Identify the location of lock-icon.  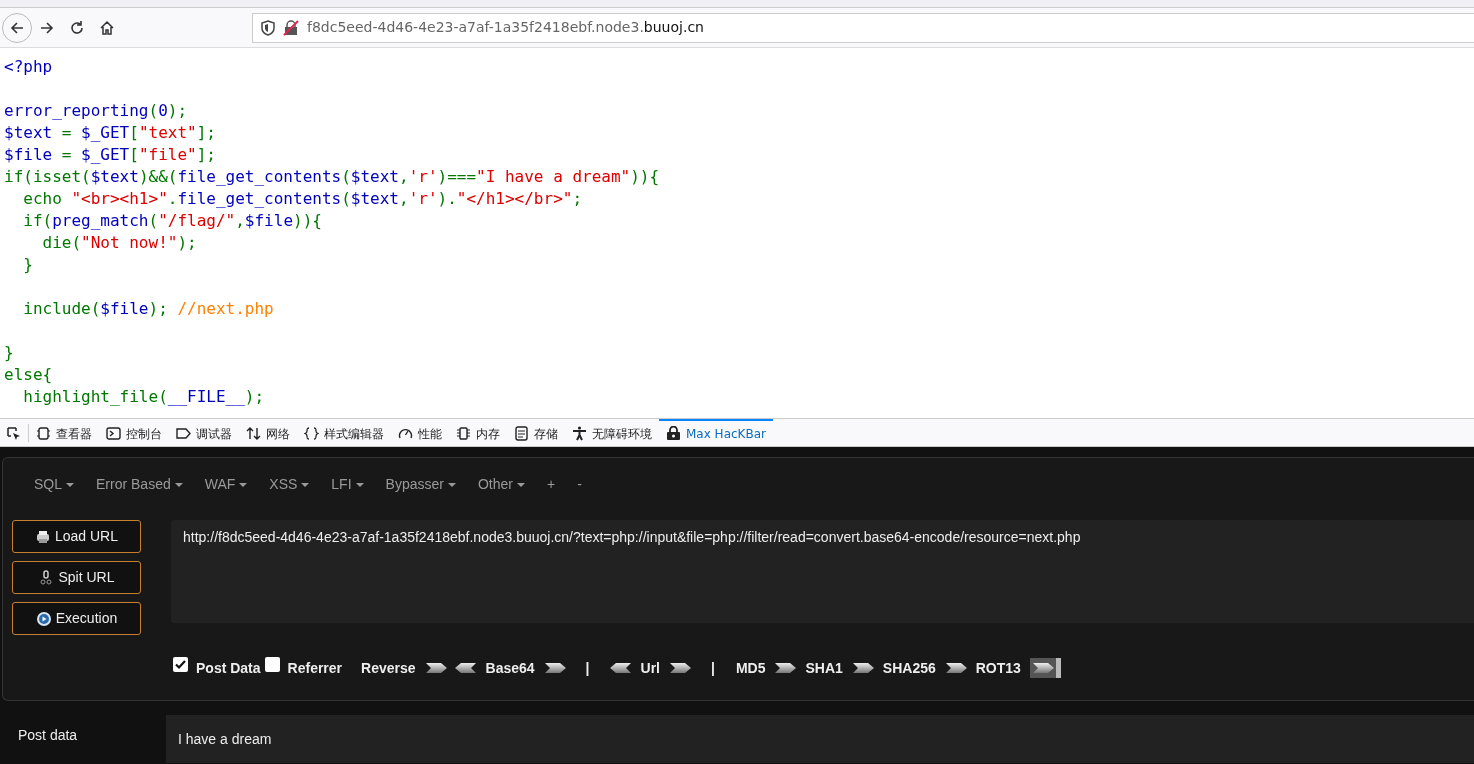
(673, 433).